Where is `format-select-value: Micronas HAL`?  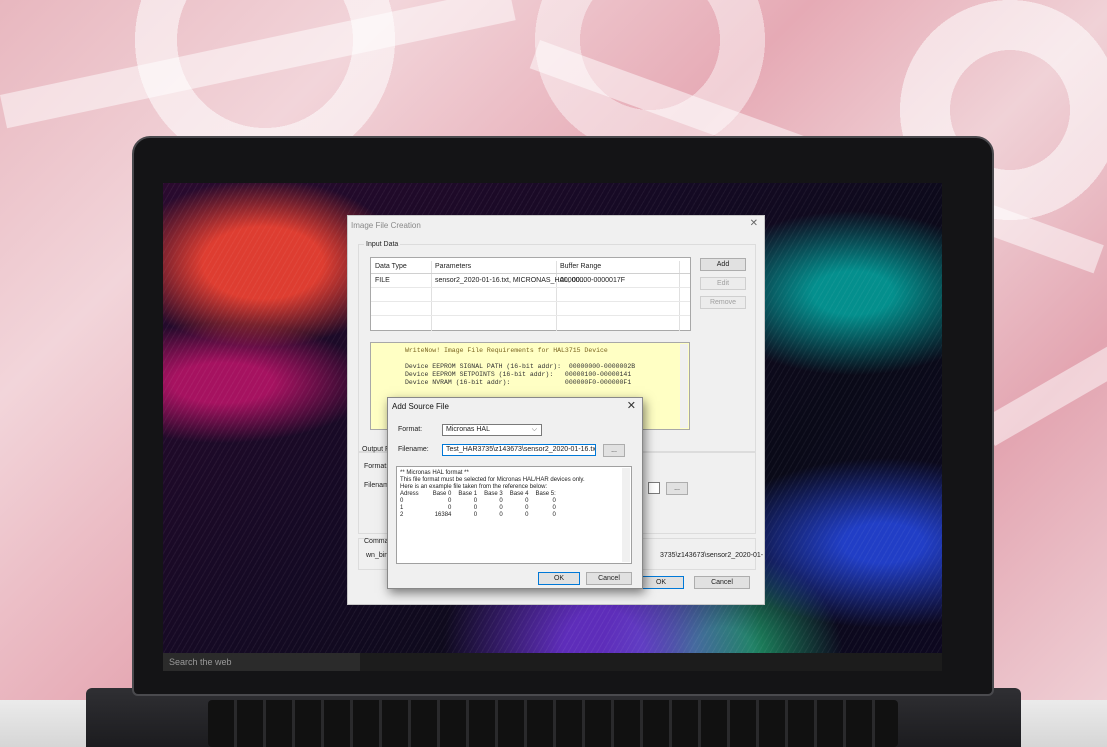 format-select-value: Micronas HAL is located at coordinates (468, 429).